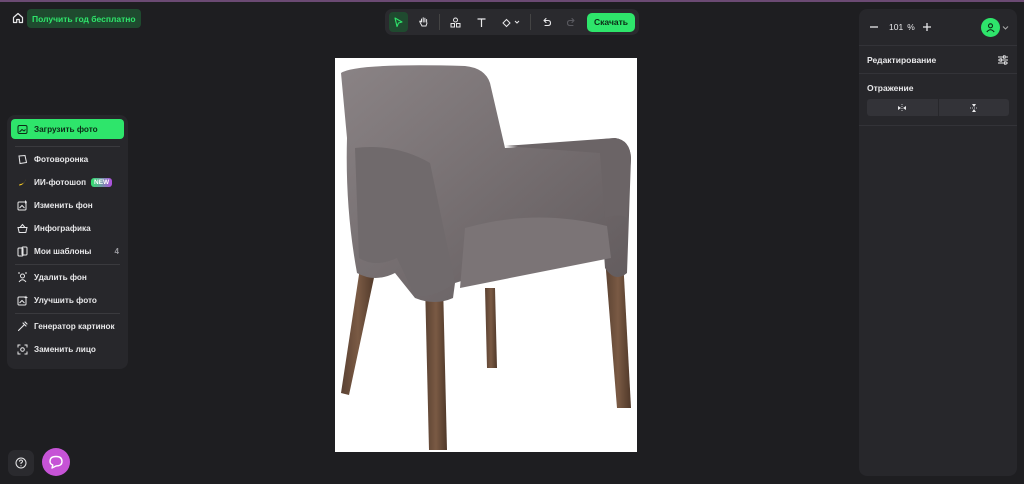  What do you see at coordinates (938, 27) in the screenshot?
I see `zoom-controls: 101 %` at bounding box center [938, 27].